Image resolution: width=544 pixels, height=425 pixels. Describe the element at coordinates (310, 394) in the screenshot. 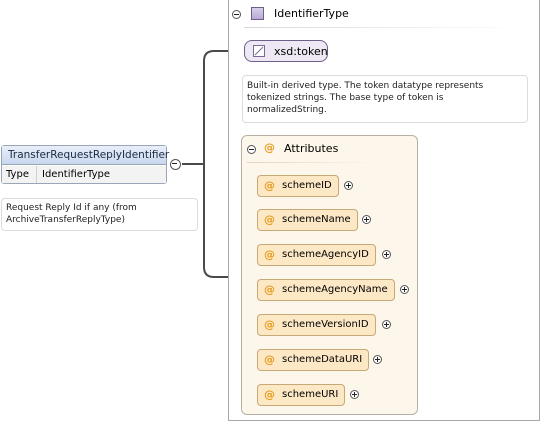

I see `attribute-name: schemeURI` at that location.